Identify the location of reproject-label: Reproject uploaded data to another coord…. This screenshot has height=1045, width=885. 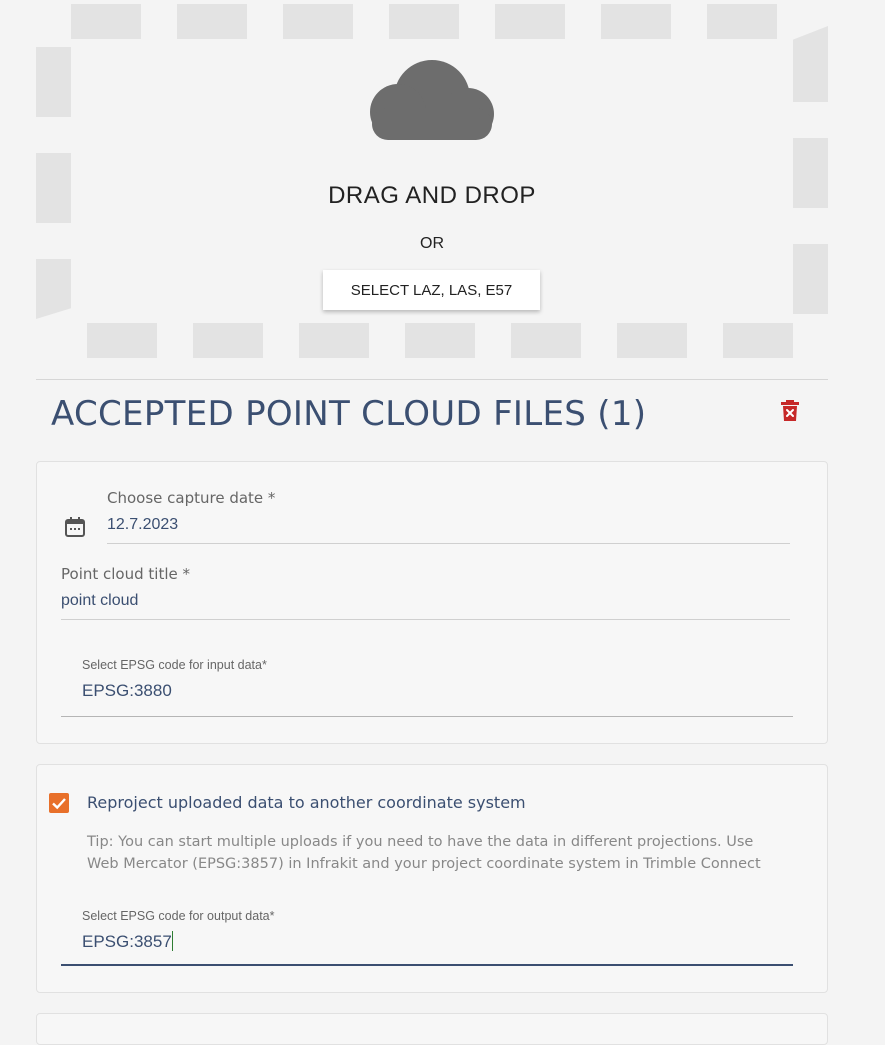
(306, 802).